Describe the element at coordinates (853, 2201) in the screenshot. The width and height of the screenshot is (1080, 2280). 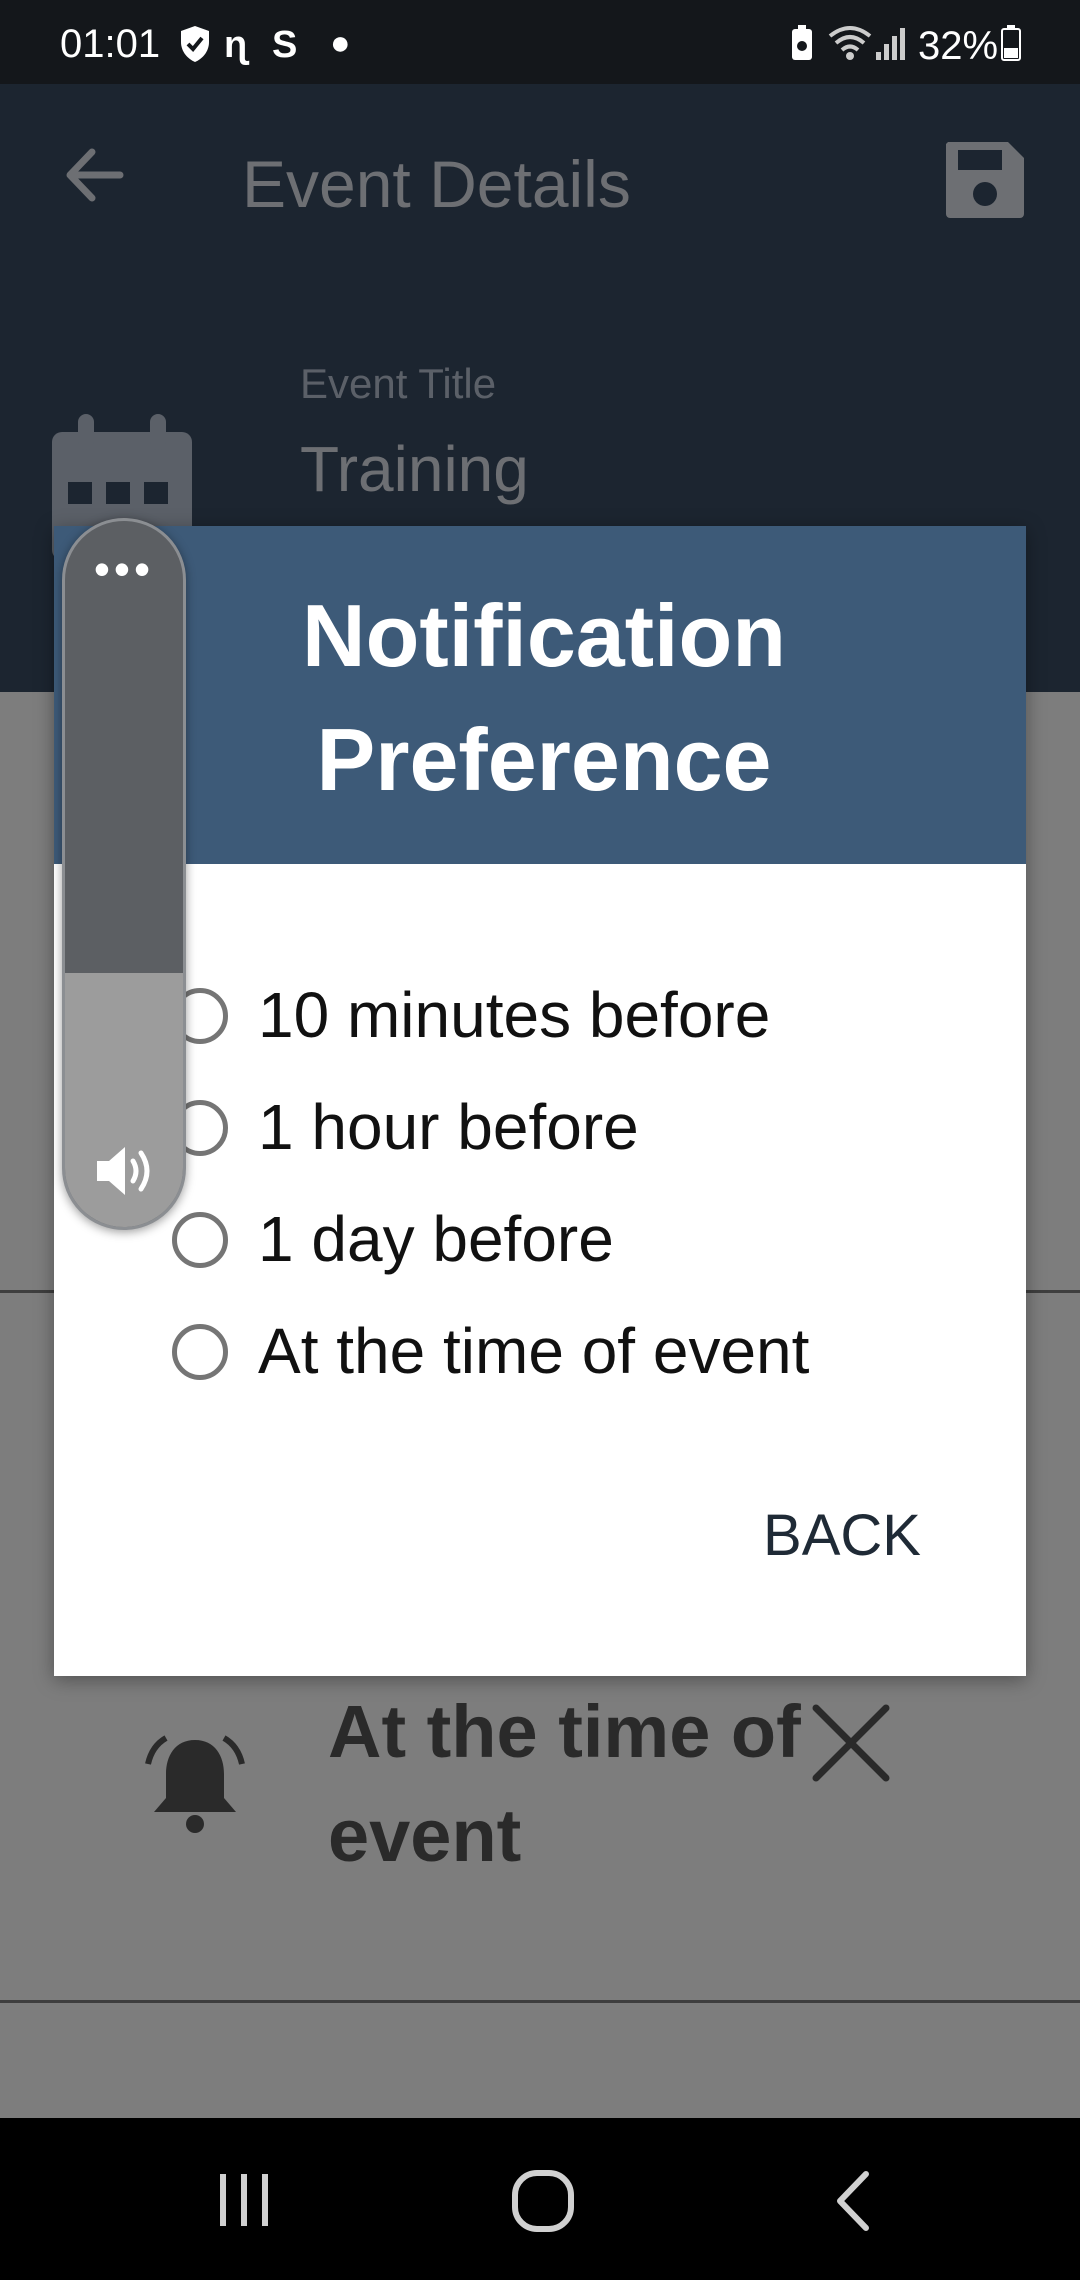
I see `nav-back-icon` at that location.